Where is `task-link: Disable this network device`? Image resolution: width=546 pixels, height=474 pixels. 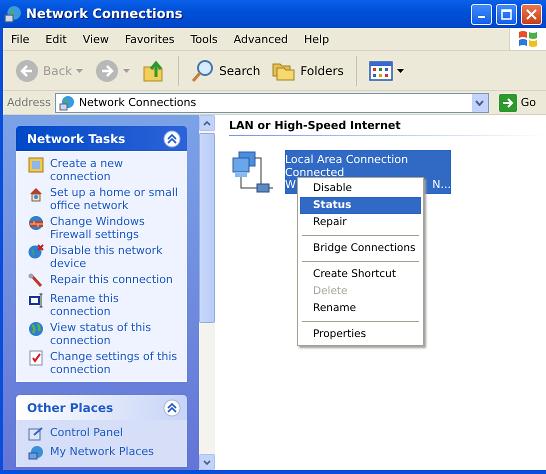 task-link: Disable this network device is located at coordinates (114, 257).